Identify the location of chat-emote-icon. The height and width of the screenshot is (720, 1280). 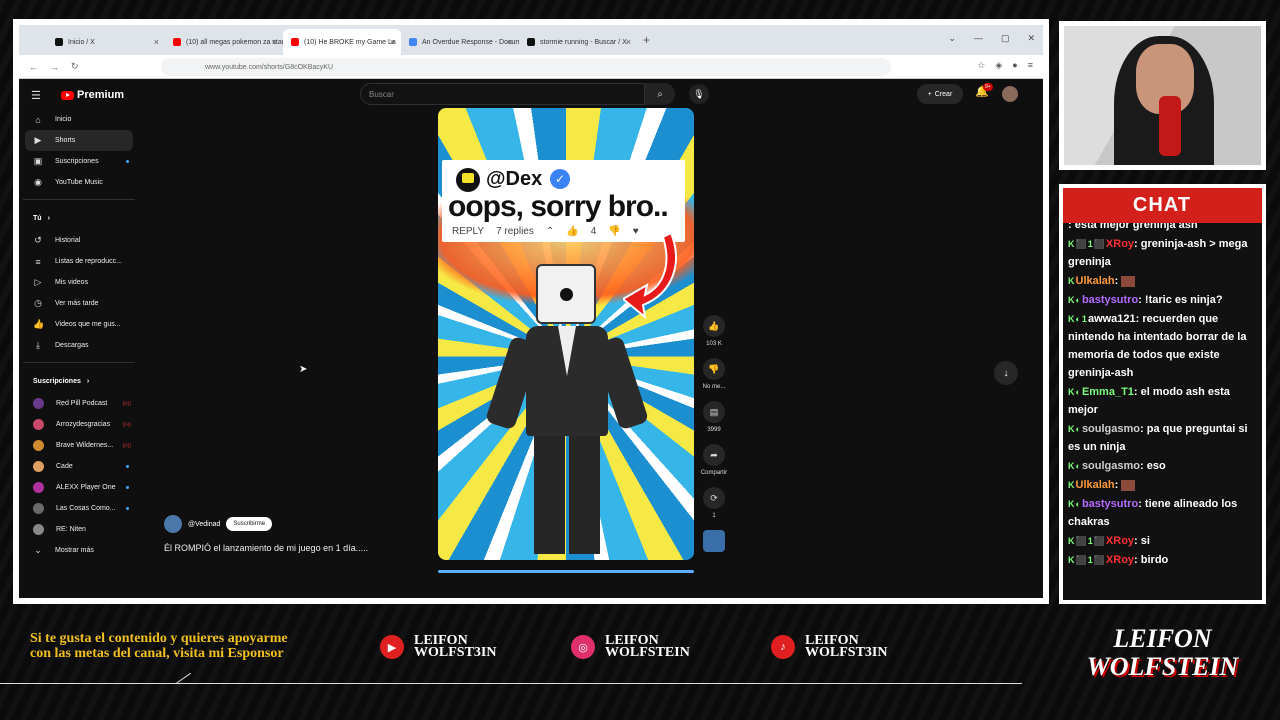
(1128, 281).